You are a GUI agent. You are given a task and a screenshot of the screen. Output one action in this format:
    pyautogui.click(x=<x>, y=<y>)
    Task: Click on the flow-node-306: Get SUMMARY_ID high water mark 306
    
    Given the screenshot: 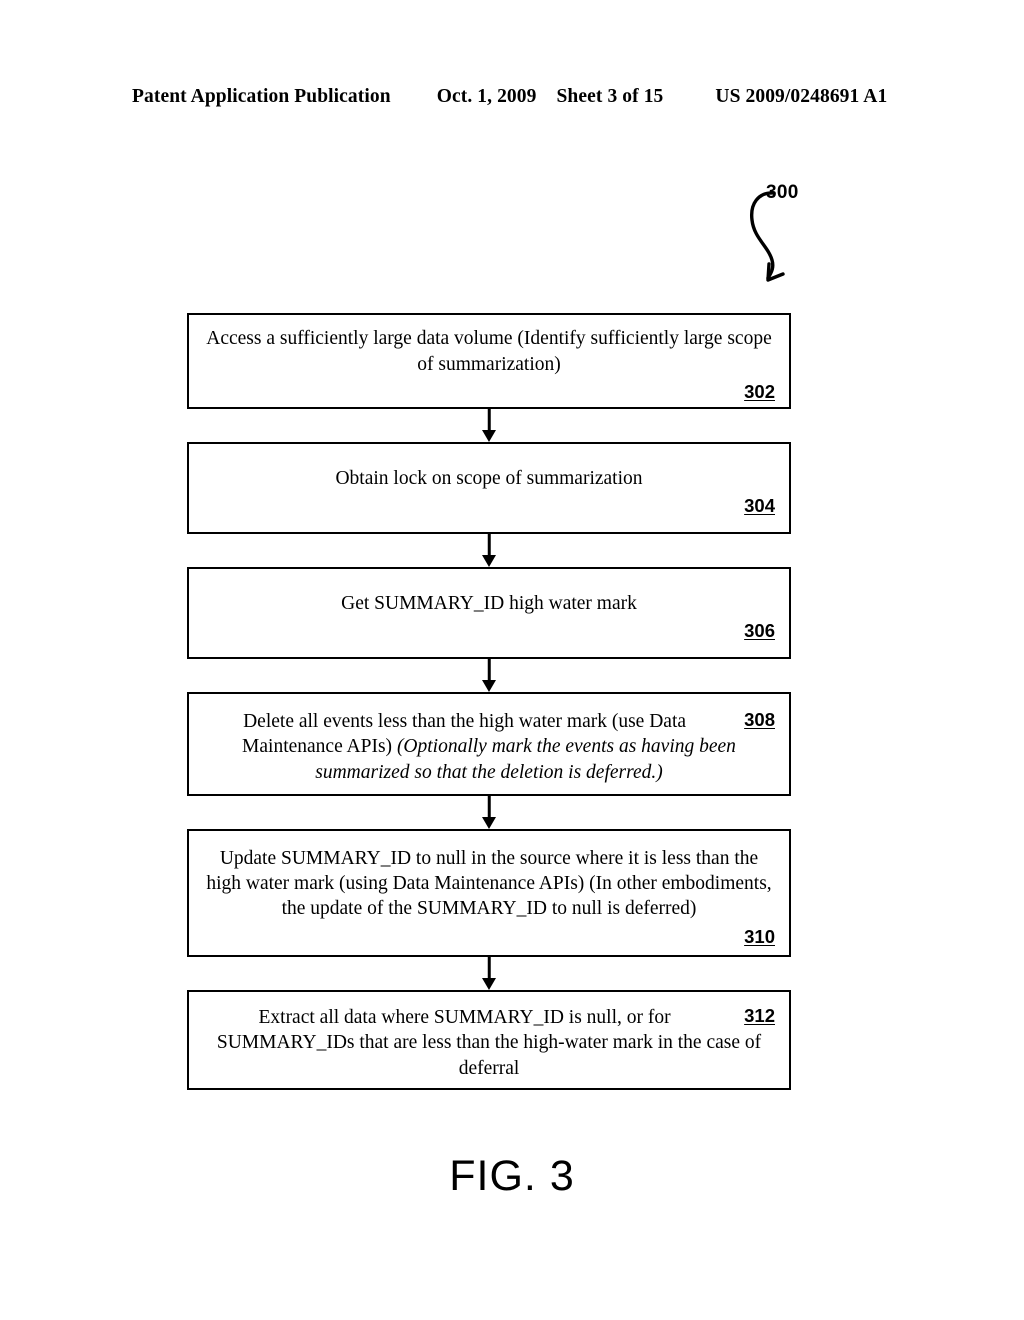 What is the action you would take?
    pyautogui.click(x=489, y=613)
    